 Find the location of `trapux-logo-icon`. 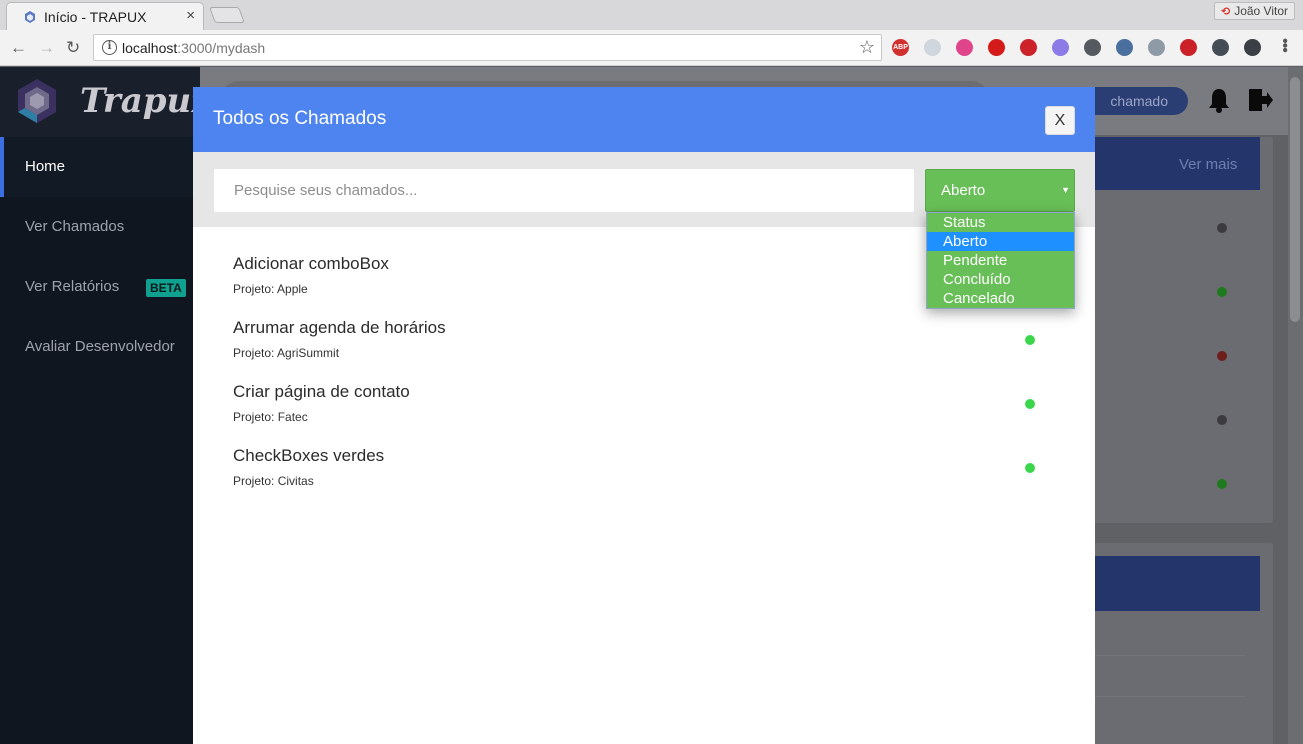

trapux-logo-icon is located at coordinates (37, 101).